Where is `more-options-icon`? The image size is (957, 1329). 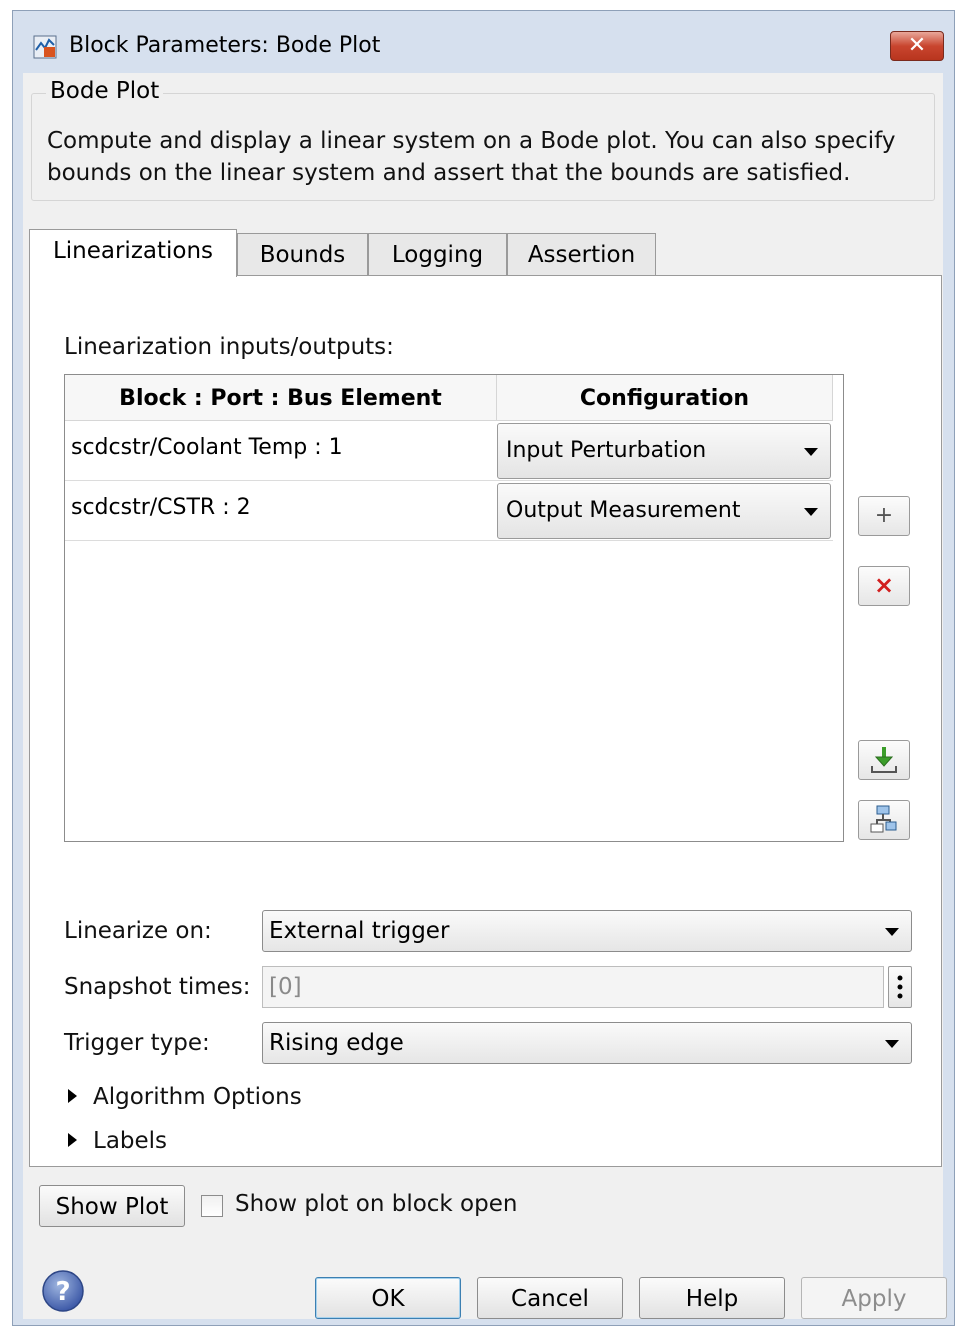 more-options-icon is located at coordinates (900, 987).